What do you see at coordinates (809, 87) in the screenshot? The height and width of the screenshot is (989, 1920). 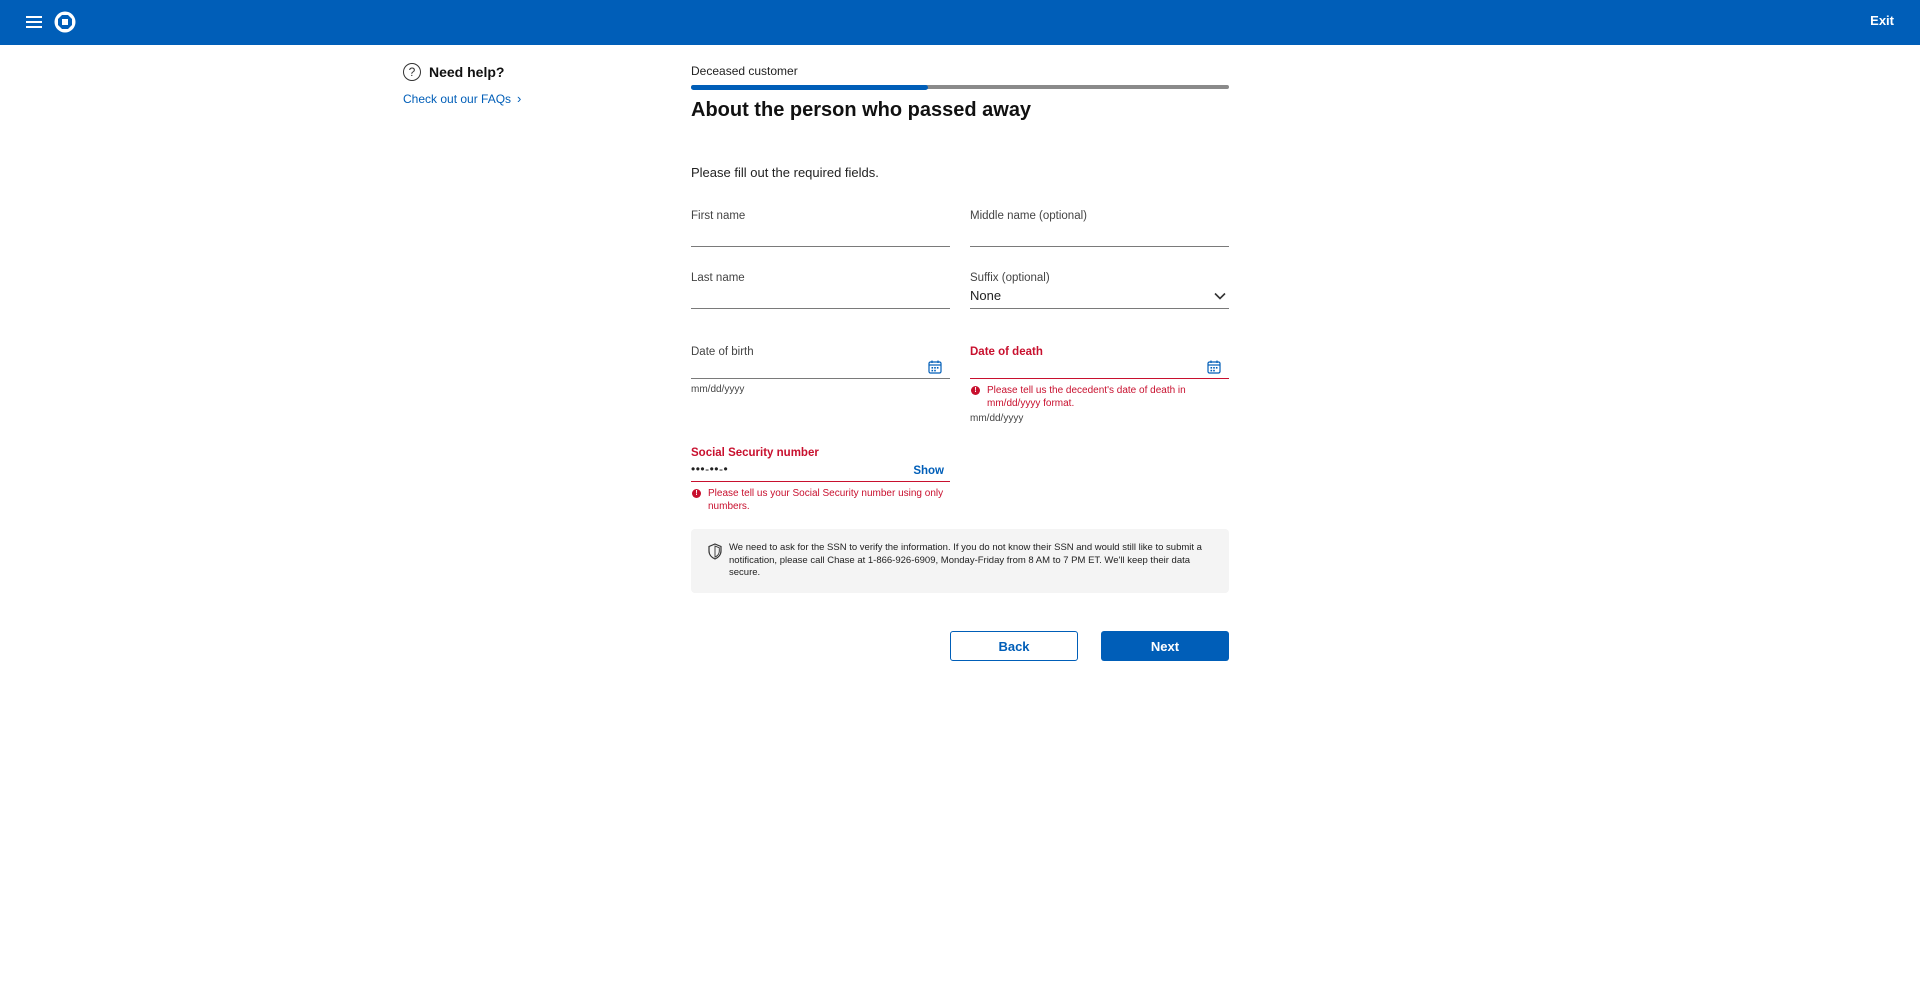 I see `progress-bar-fill` at bounding box center [809, 87].